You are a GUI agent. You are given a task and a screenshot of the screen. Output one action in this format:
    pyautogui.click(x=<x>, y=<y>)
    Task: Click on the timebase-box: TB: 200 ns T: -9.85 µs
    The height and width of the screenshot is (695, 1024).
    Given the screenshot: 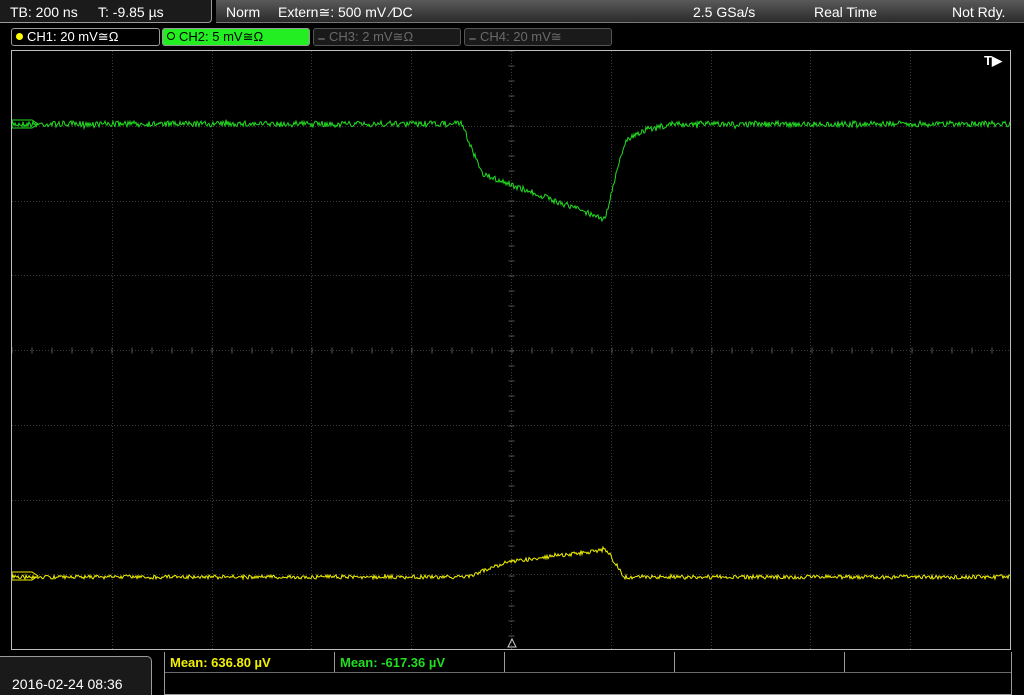 What is the action you would take?
    pyautogui.click(x=106, y=11)
    